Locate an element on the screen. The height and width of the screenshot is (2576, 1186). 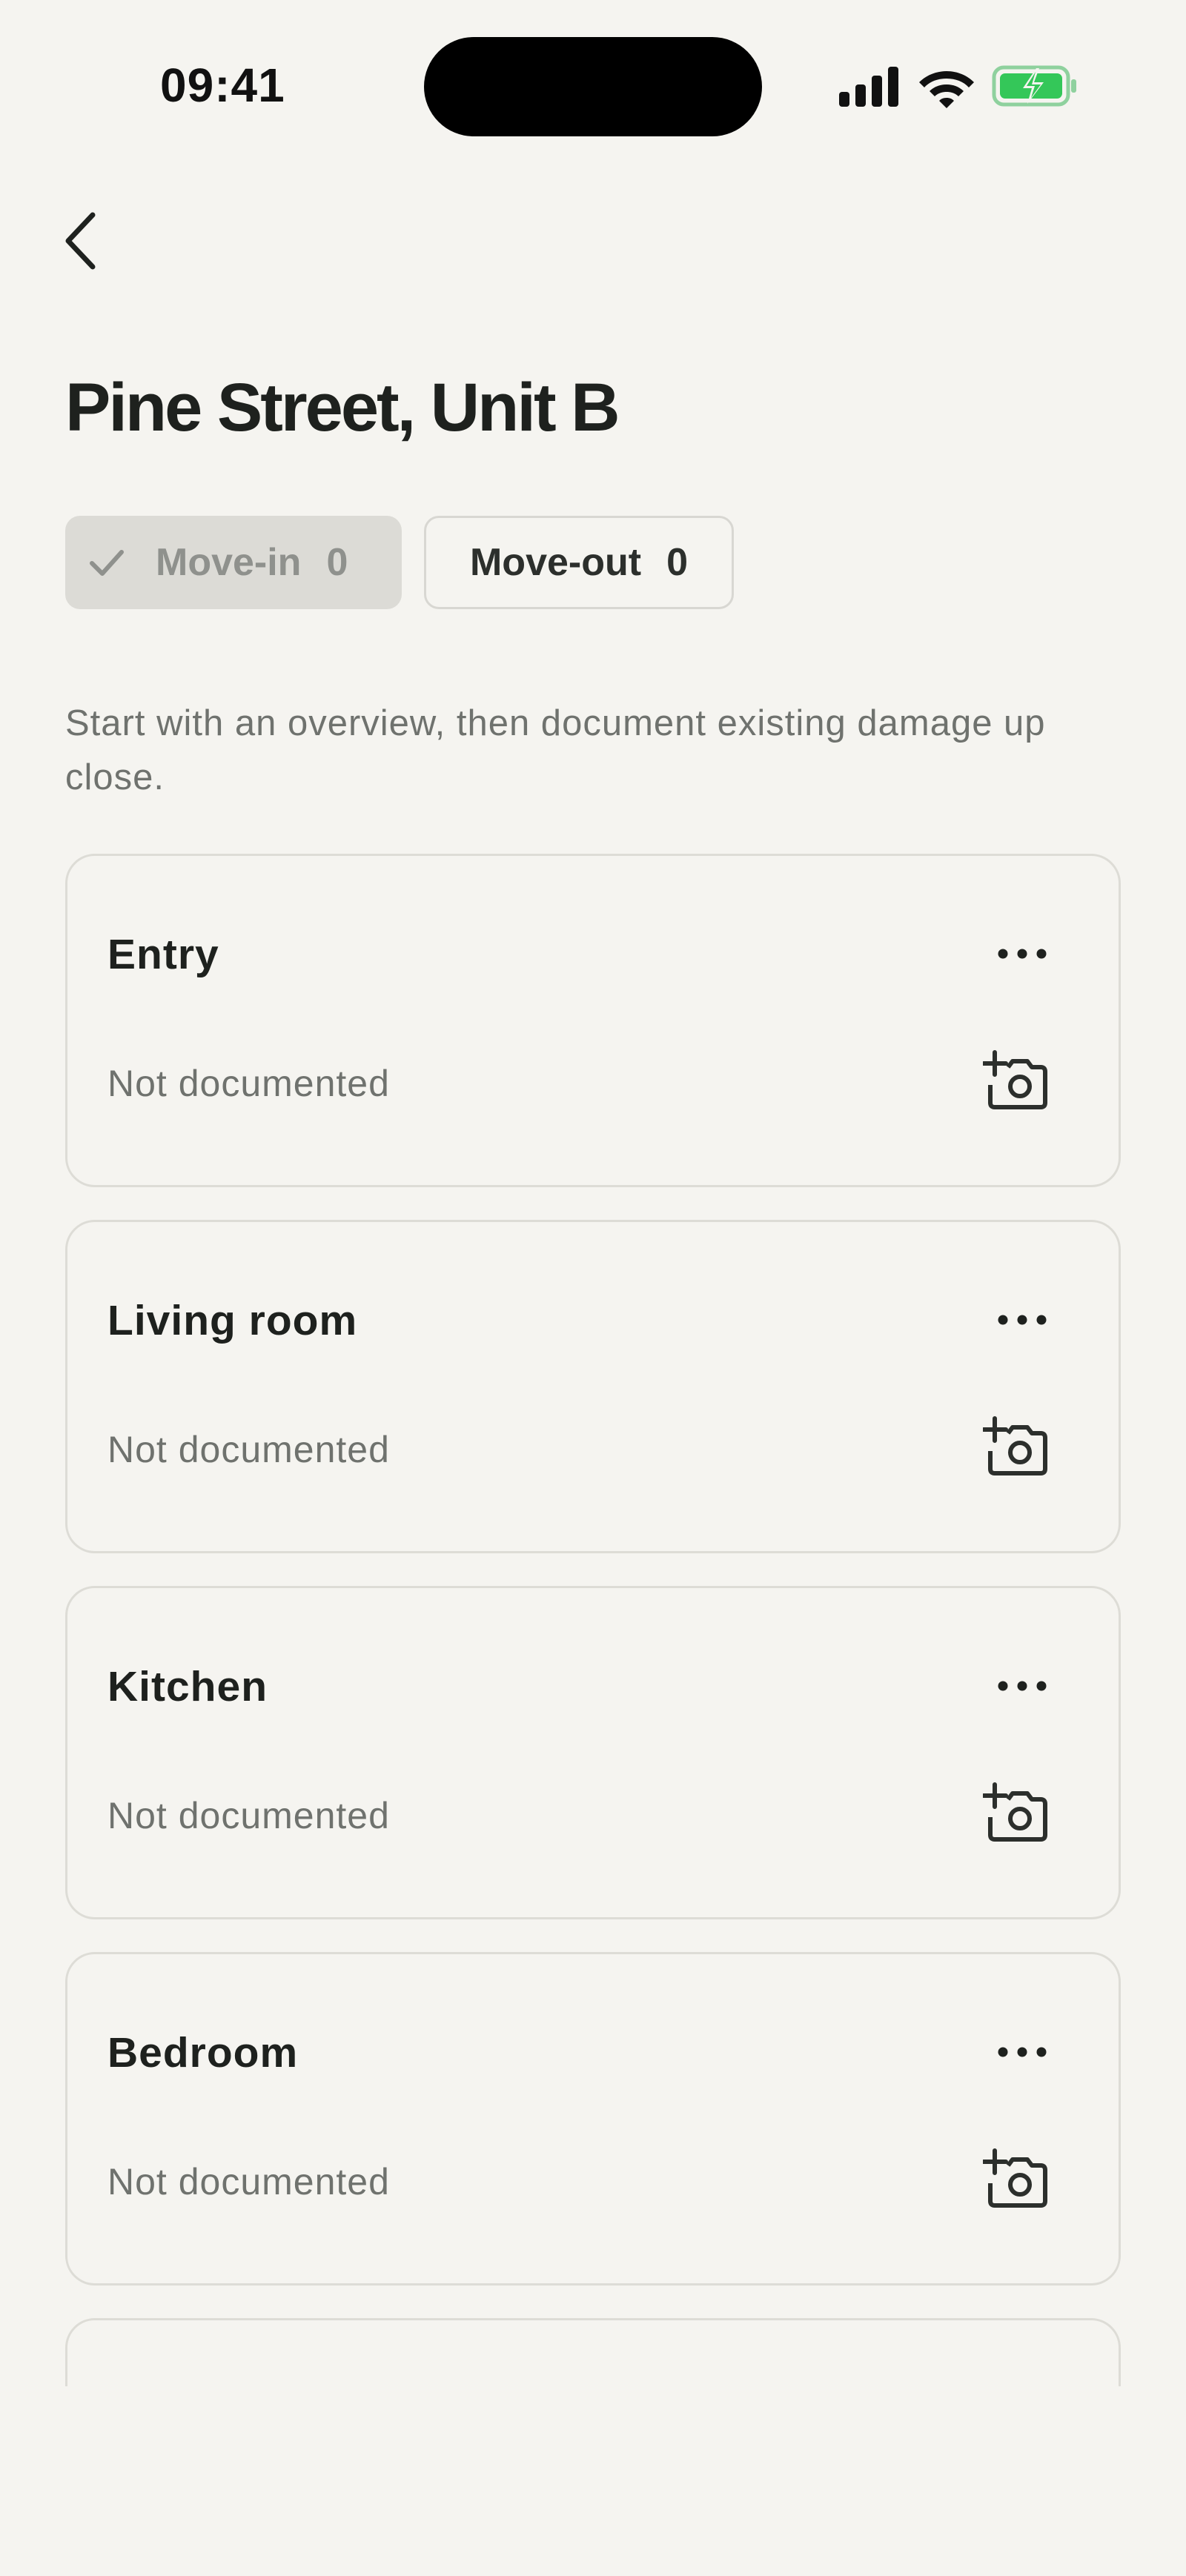
room-card-entry: Entry Not documented is located at coordinates (593, 1020).